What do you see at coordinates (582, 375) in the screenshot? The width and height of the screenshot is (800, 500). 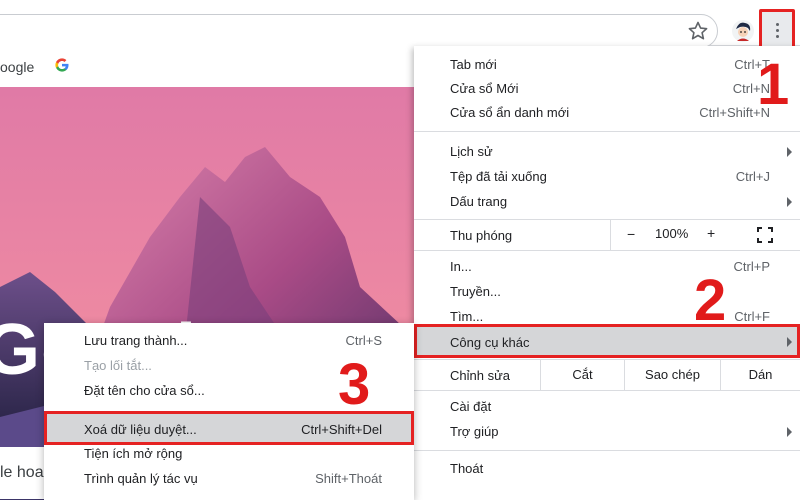 I see `cut-button: Cắt` at bounding box center [582, 375].